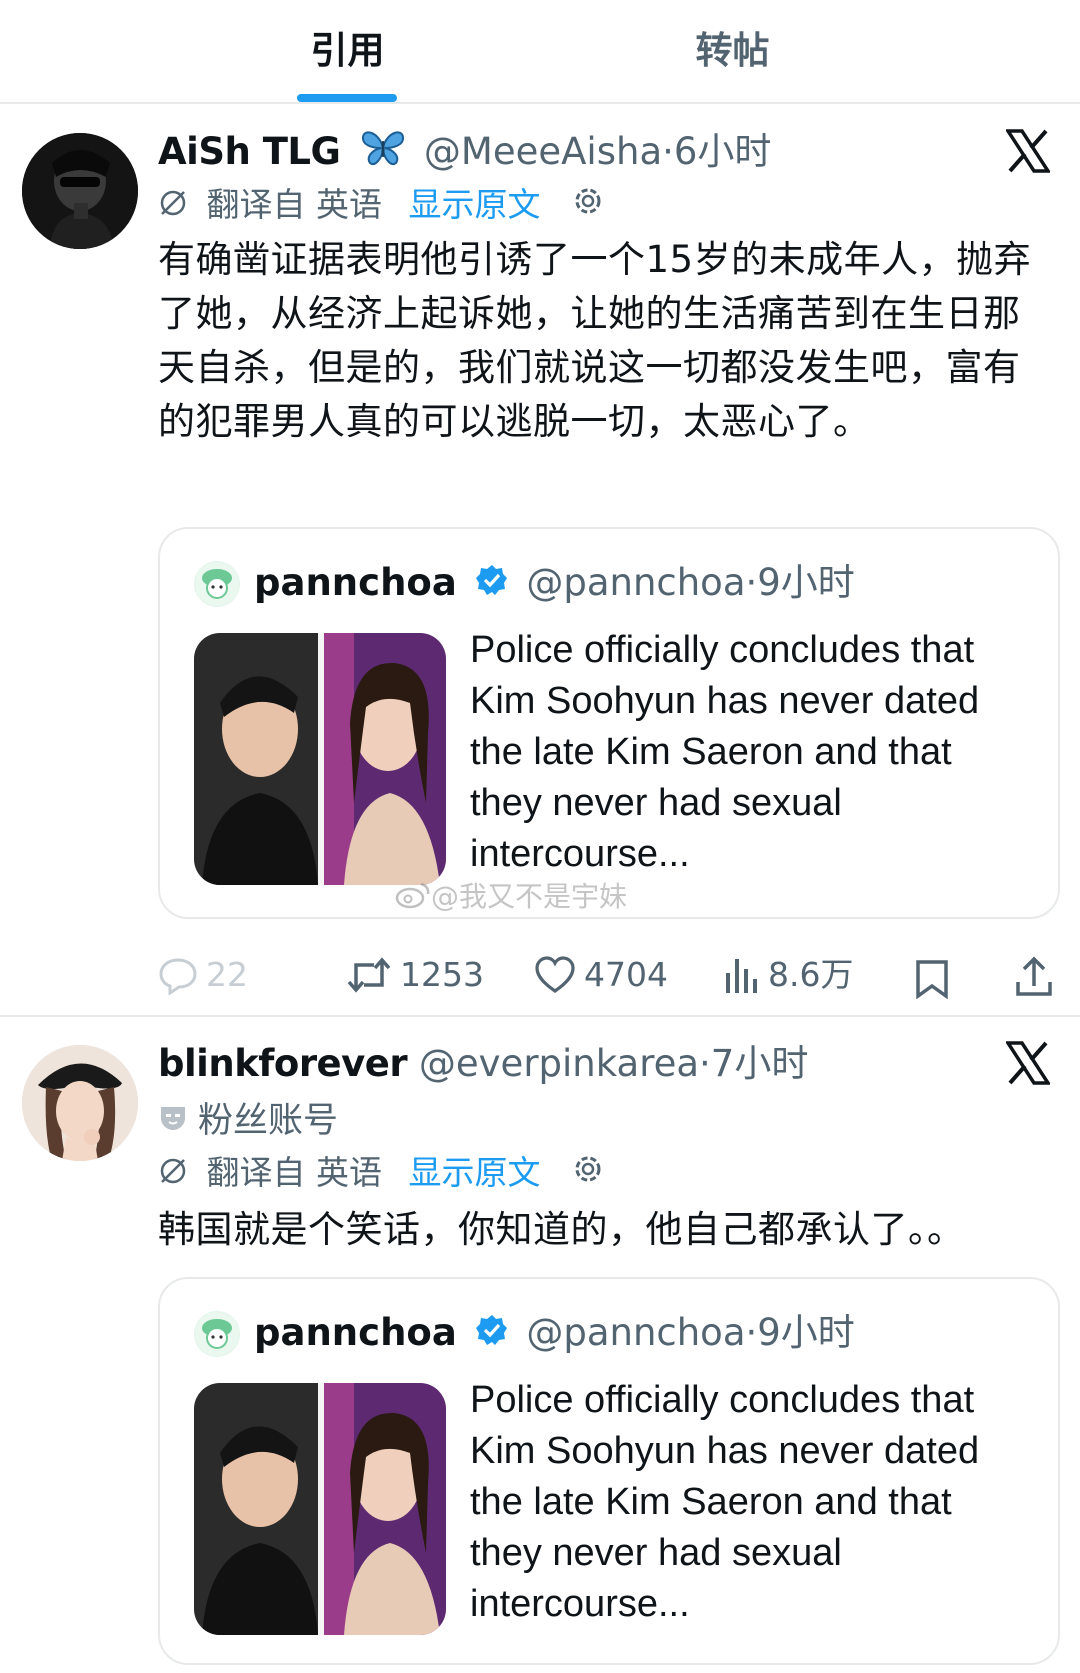 The height and width of the screenshot is (1673, 1080). I want to click on fan-account-label: 粉丝账号, so click(248, 1121).